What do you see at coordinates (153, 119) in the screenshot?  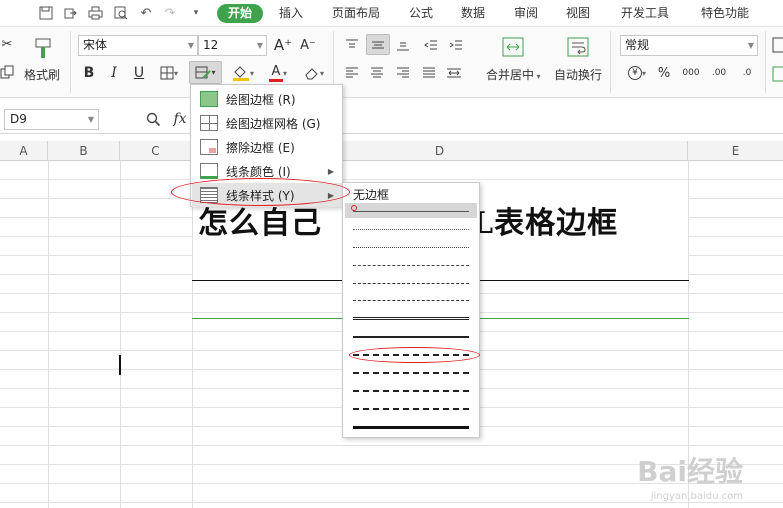 I see `zoom-search-icon` at bounding box center [153, 119].